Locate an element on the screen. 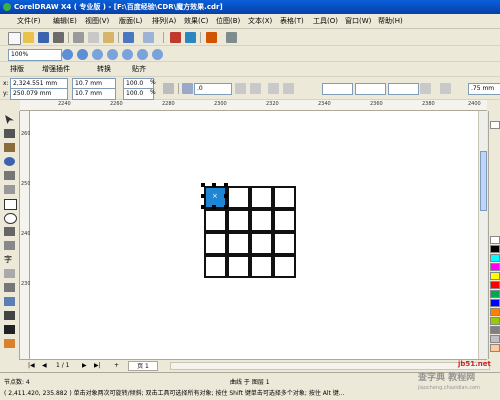 Image resolution: width=500 pixels, height=400 pixels. menu-view: 视图(V) is located at coordinates (97, 21).